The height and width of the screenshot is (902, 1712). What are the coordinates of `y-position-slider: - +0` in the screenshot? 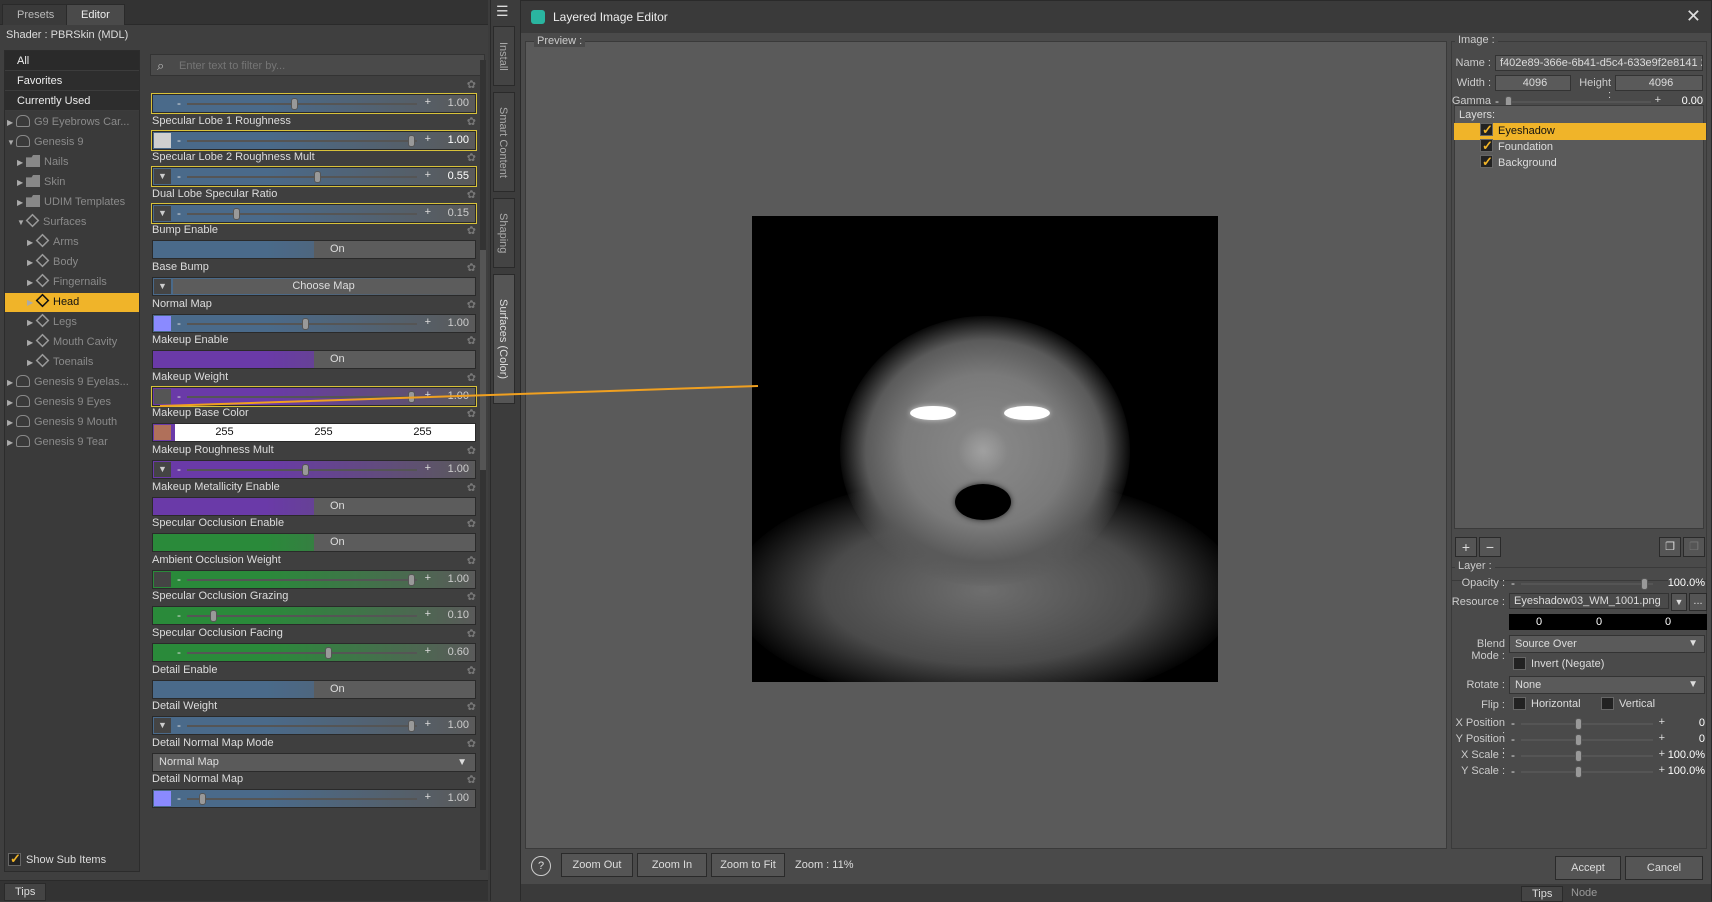 It's located at (1608, 739).